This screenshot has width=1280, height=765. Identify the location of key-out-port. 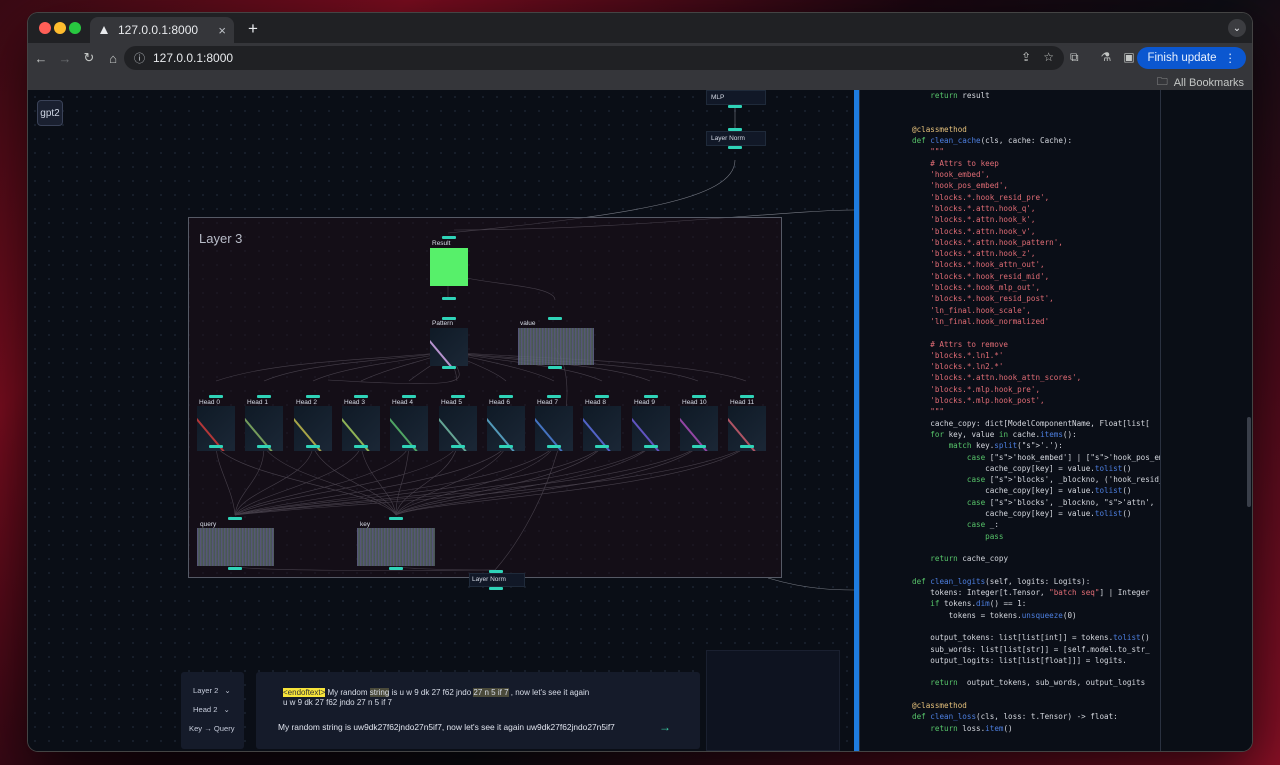
(396, 568).